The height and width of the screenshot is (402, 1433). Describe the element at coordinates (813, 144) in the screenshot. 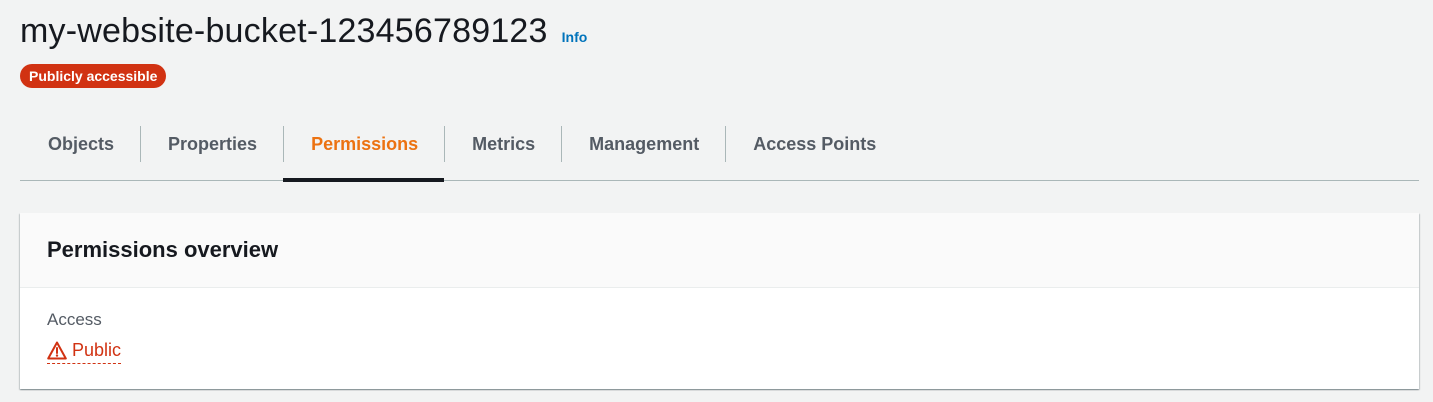

I see `tab-access-points: Access Points` at that location.